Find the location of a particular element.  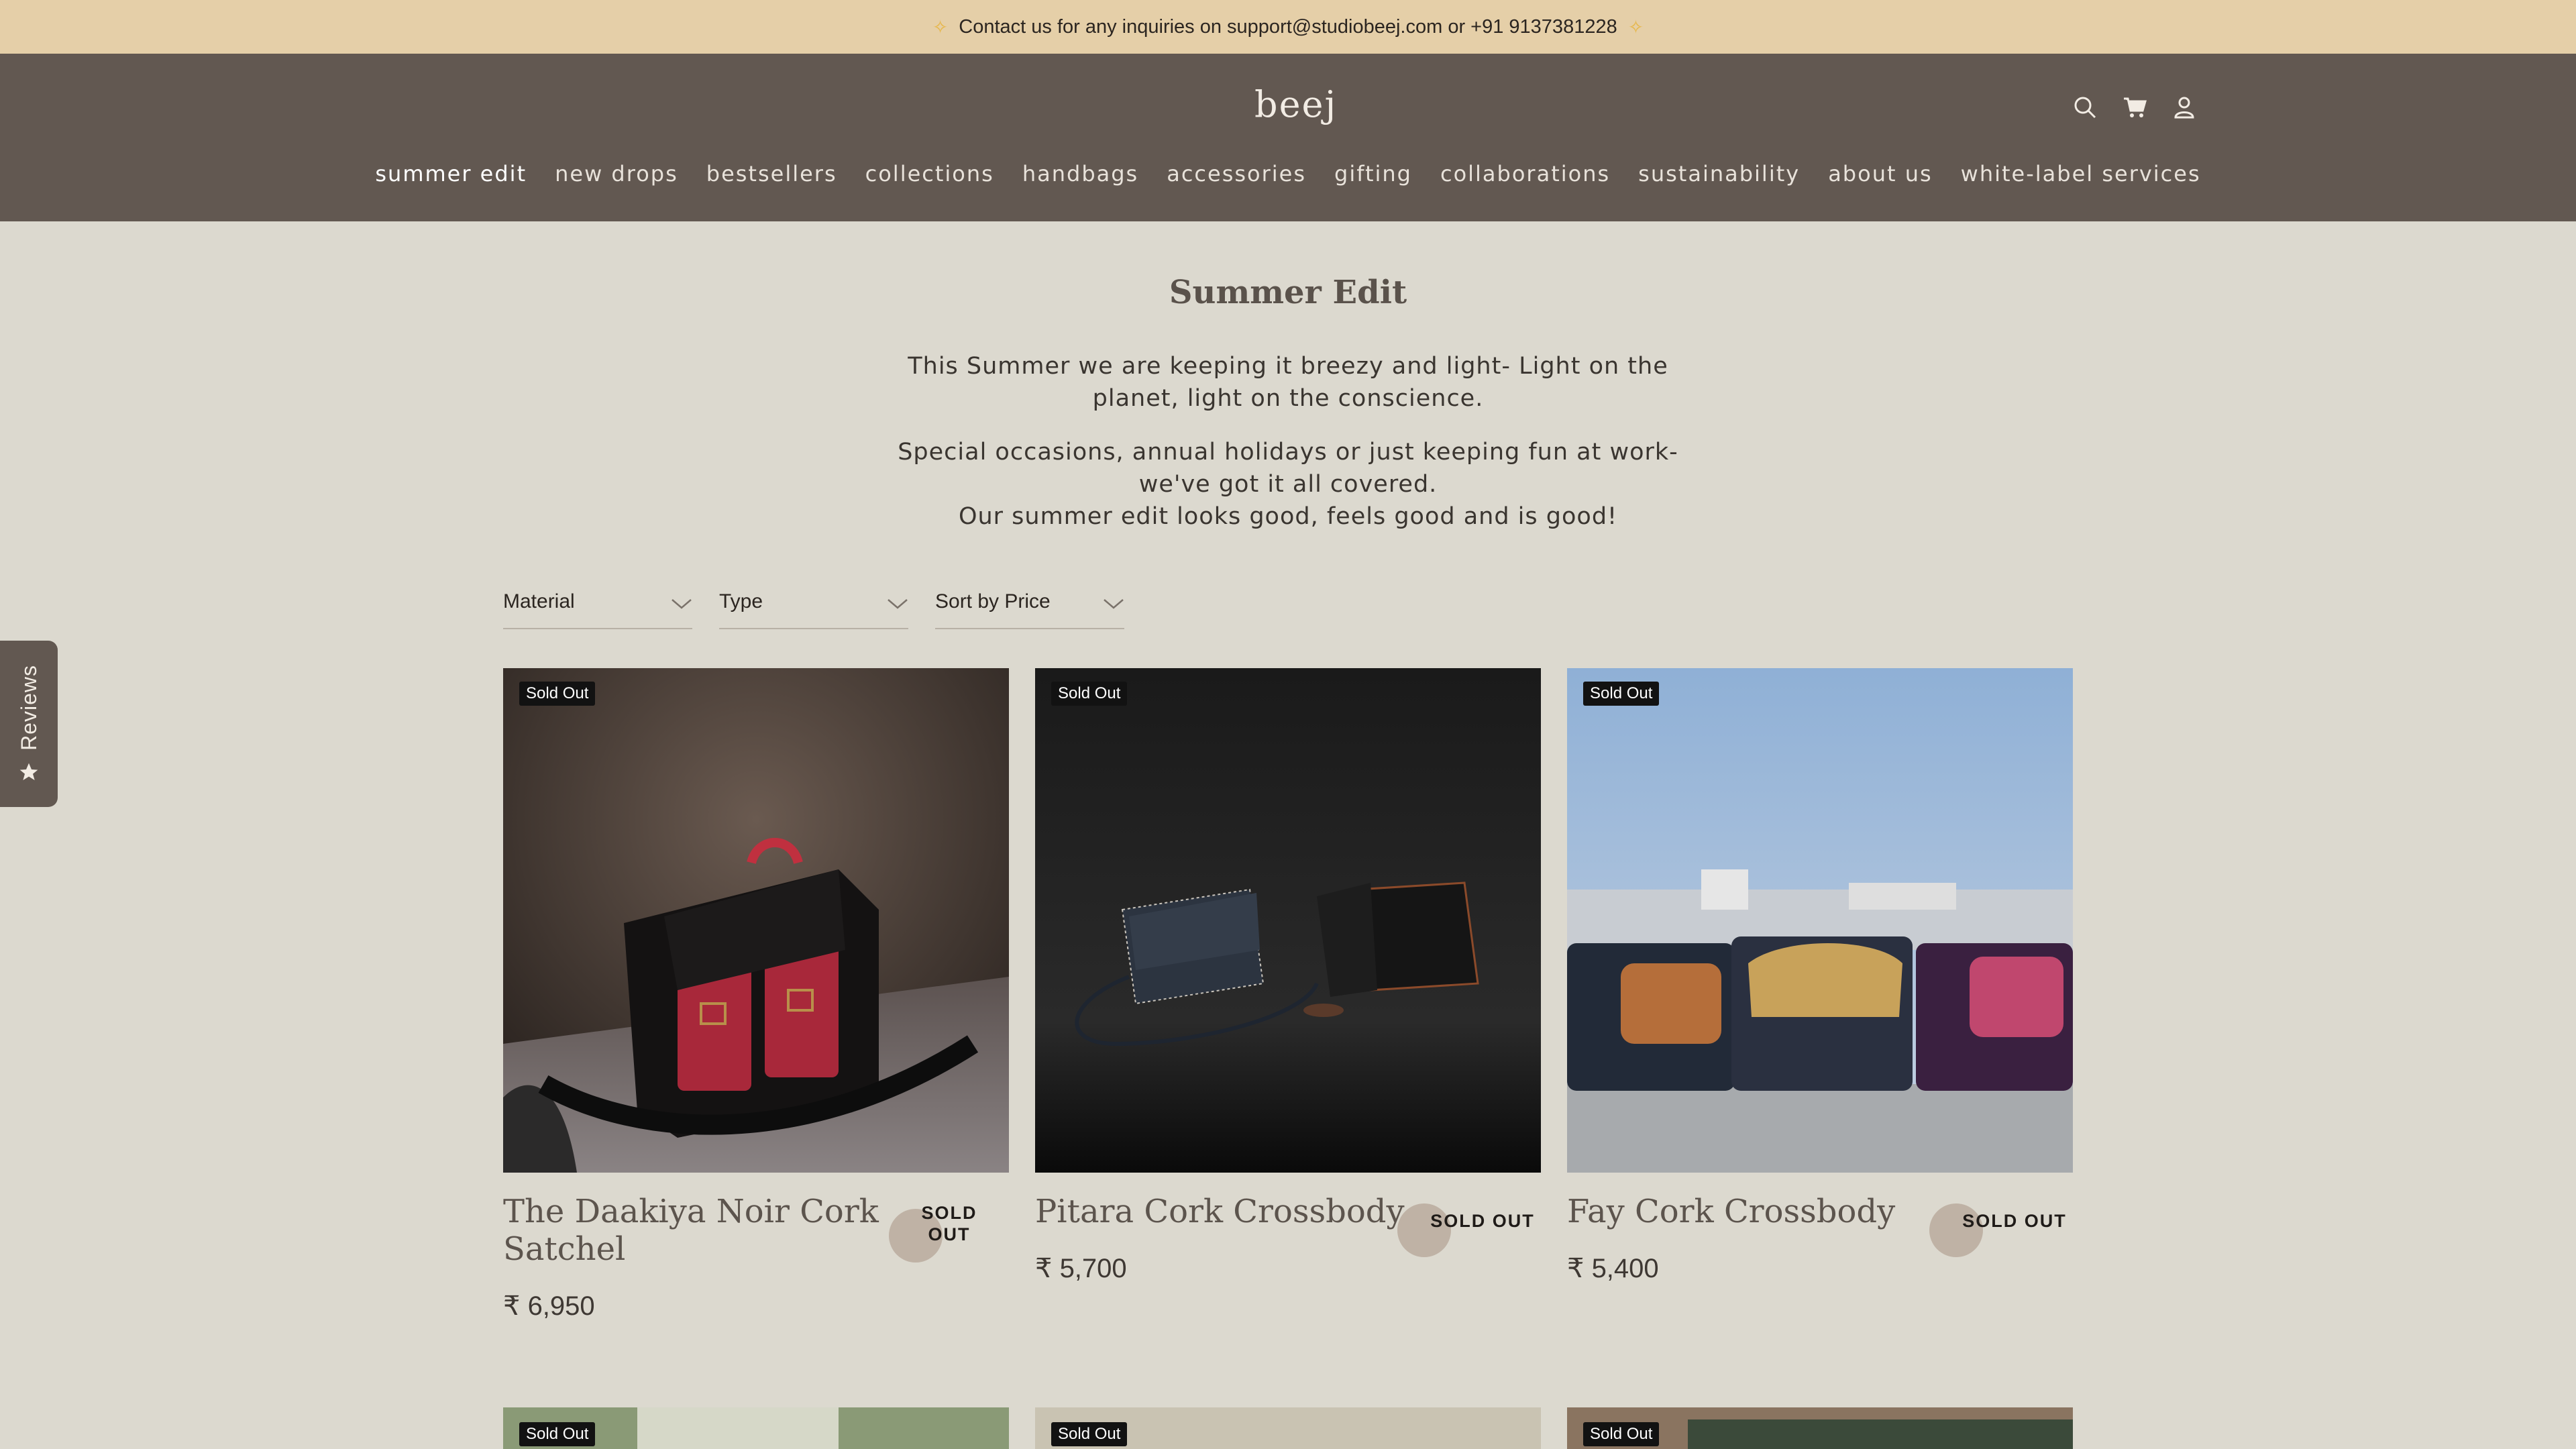

account-icon is located at coordinates (2184, 107).